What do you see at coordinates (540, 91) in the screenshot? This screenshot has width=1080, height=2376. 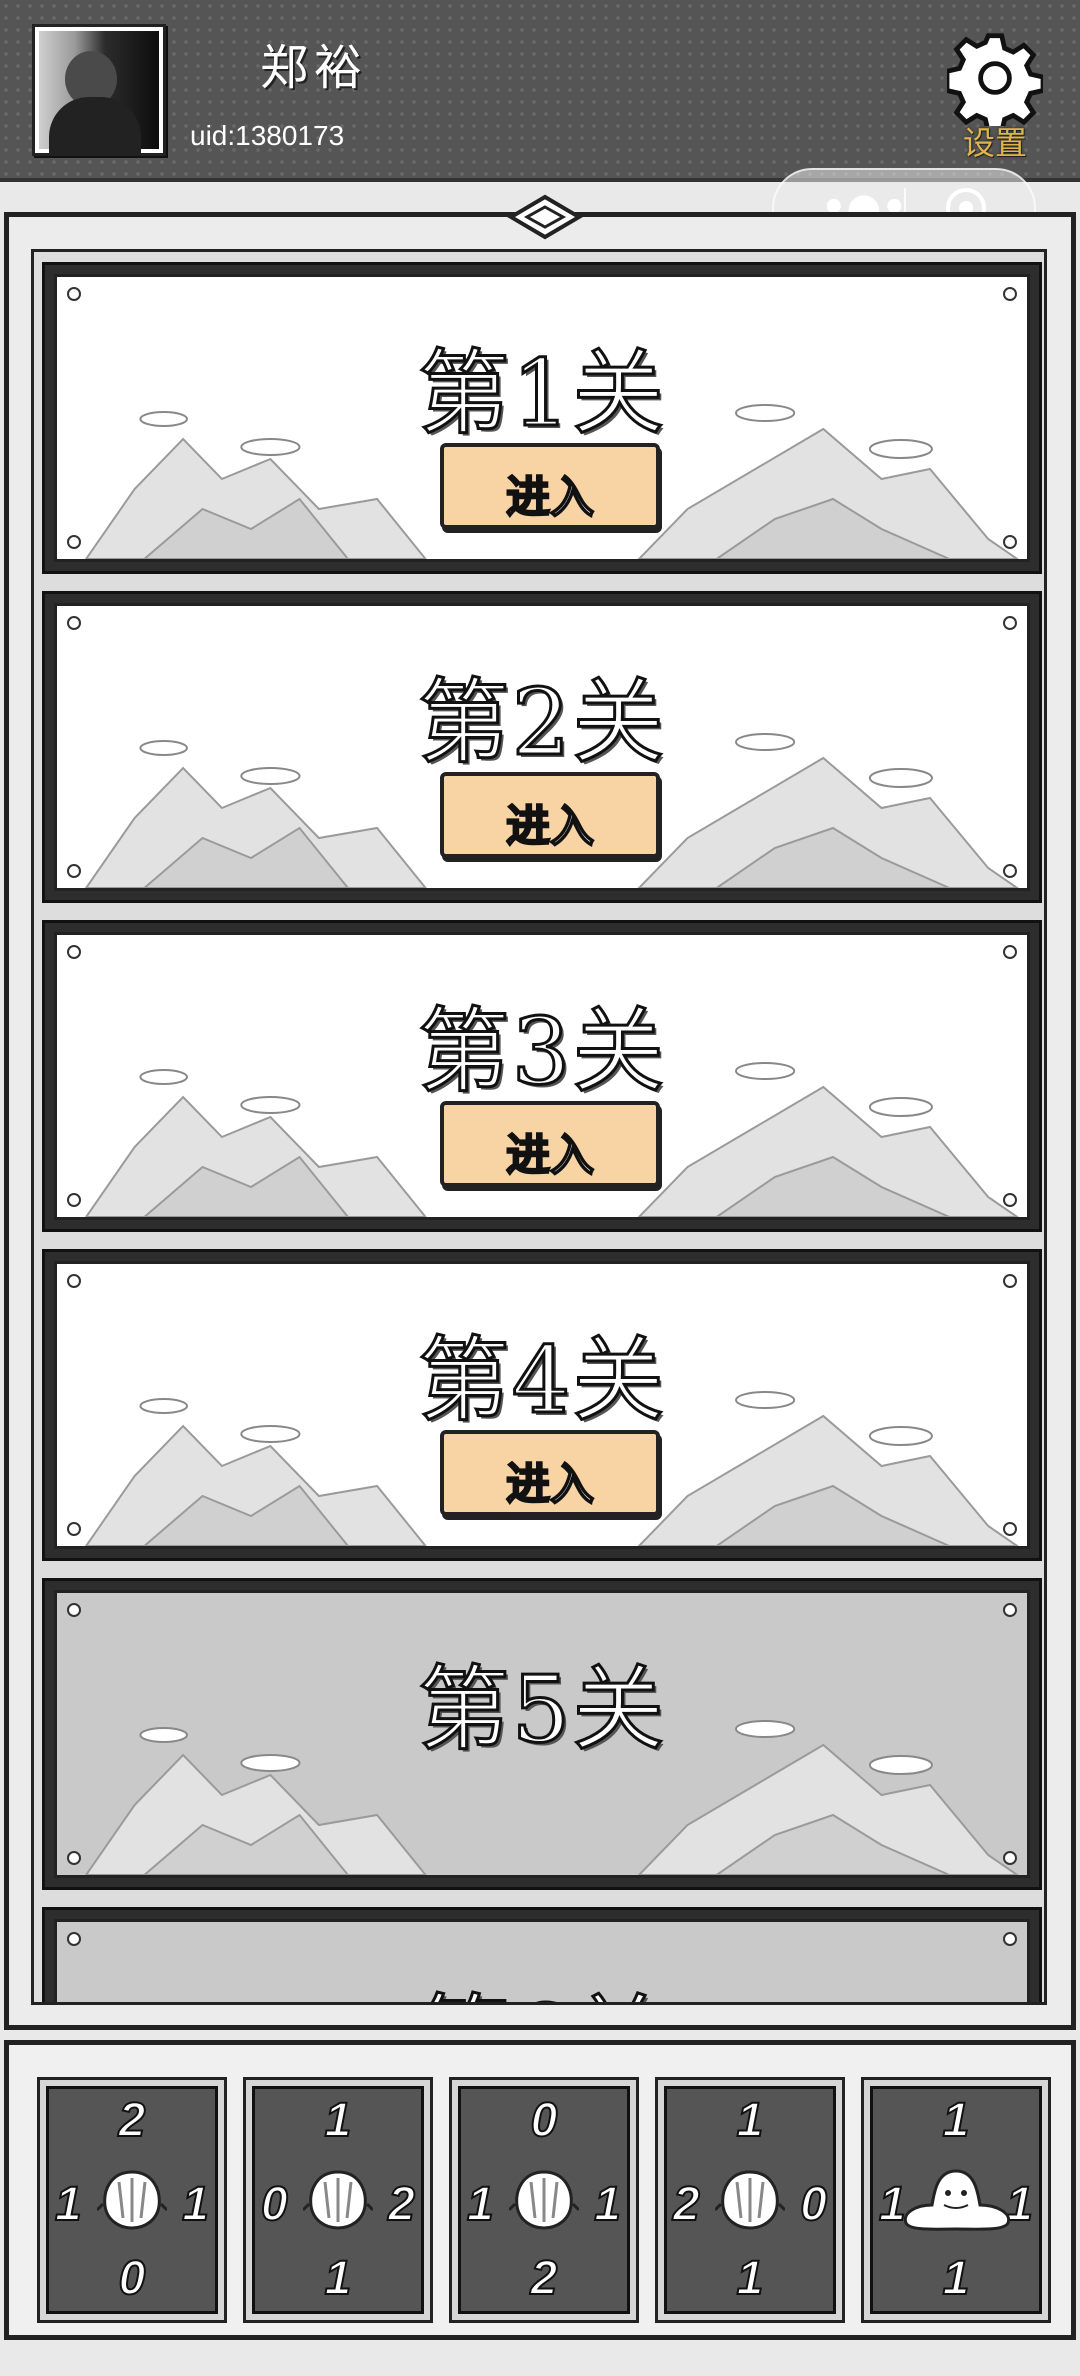 I see `user-header: 郑裕 uid:1380173 设置` at bounding box center [540, 91].